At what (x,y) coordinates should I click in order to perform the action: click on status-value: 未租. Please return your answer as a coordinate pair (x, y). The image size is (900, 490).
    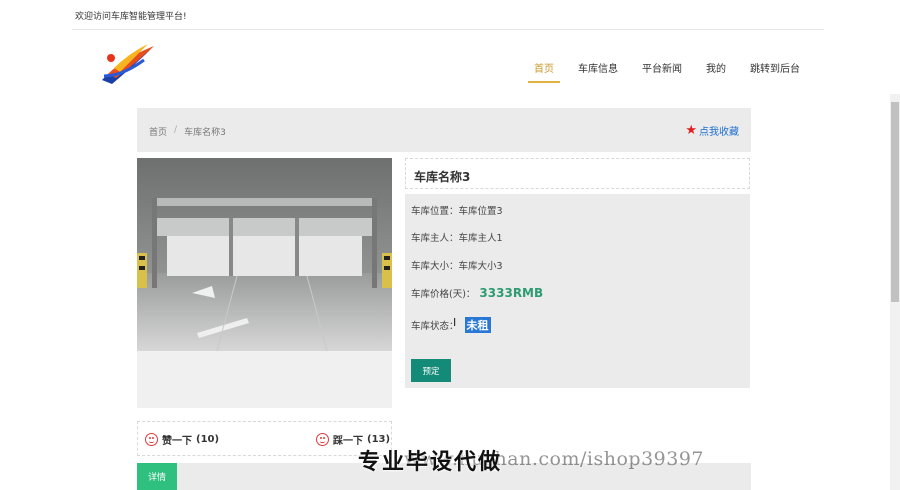
    Looking at the image, I should click on (477, 325).